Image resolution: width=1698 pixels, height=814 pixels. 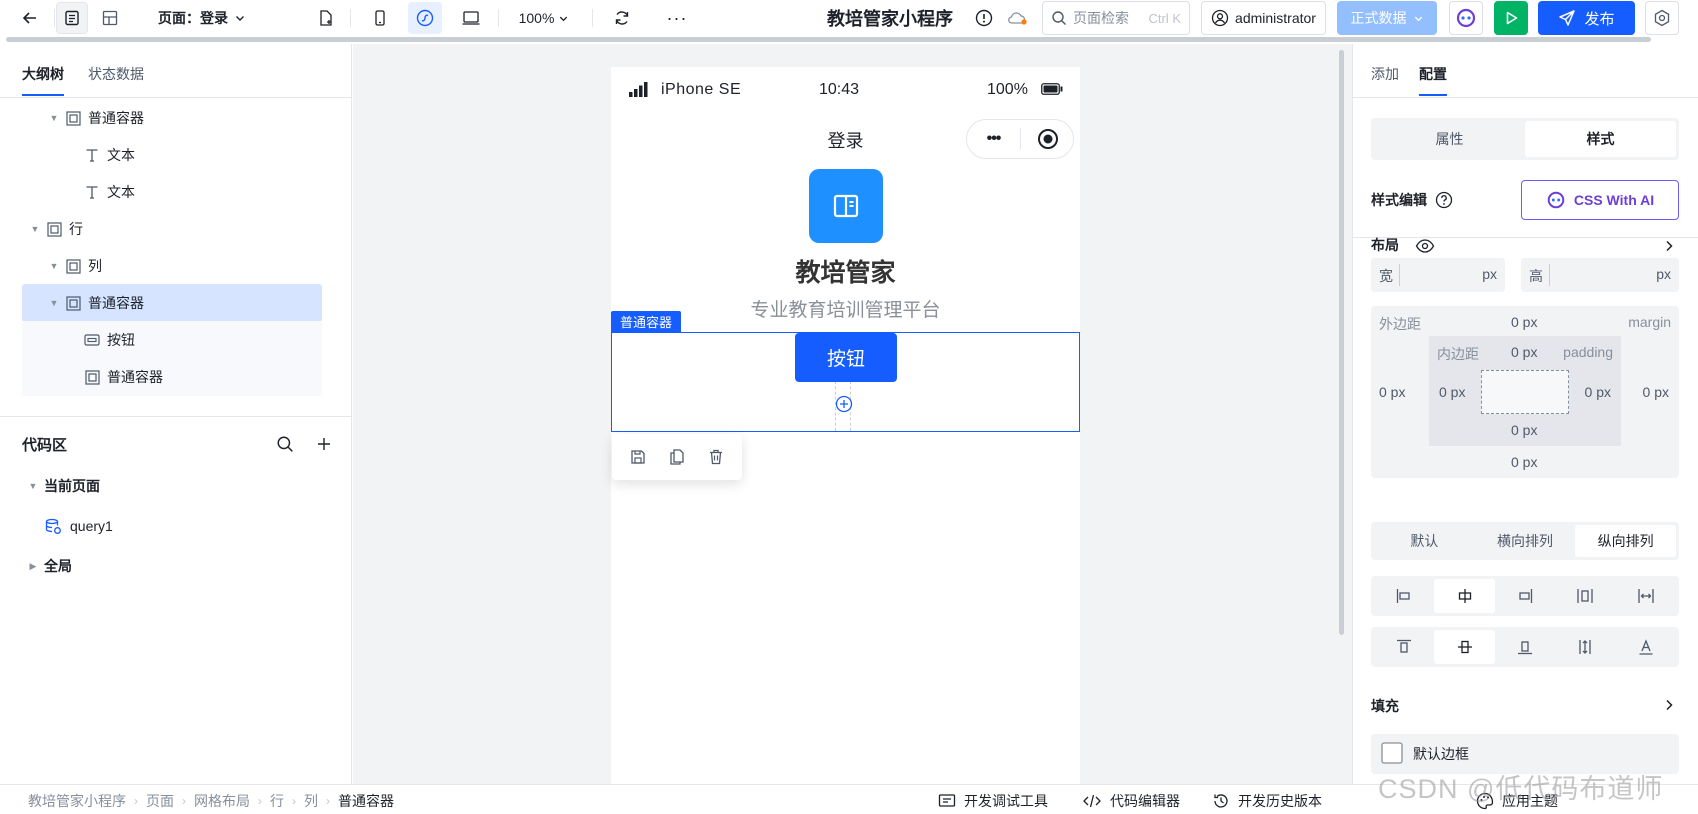 What do you see at coordinates (1464, 596) in the screenshot?
I see `align-center-icon` at bounding box center [1464, 596].